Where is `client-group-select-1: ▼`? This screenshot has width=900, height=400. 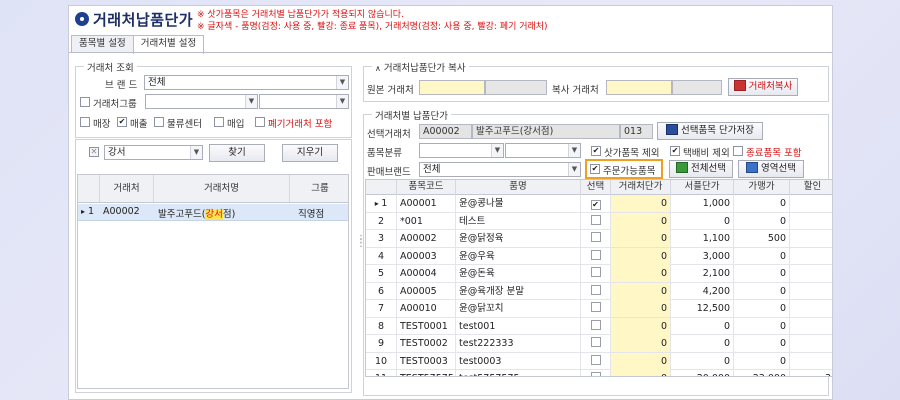
client-group-select-1: ▼ is located at coordinates (201, 101).